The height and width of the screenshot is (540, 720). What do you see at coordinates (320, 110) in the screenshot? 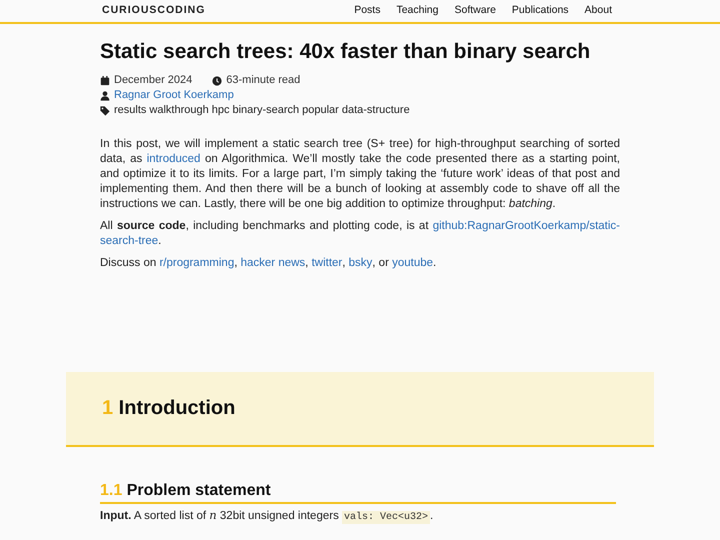
I see `tag-link: popular` at bounding box center [320, 110].